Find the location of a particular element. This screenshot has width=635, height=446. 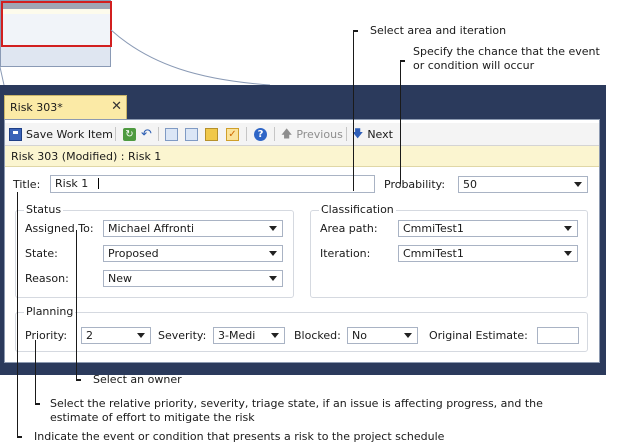

tab-risk-303: Risk 303* ✕ is located at coordinates (65, 107).